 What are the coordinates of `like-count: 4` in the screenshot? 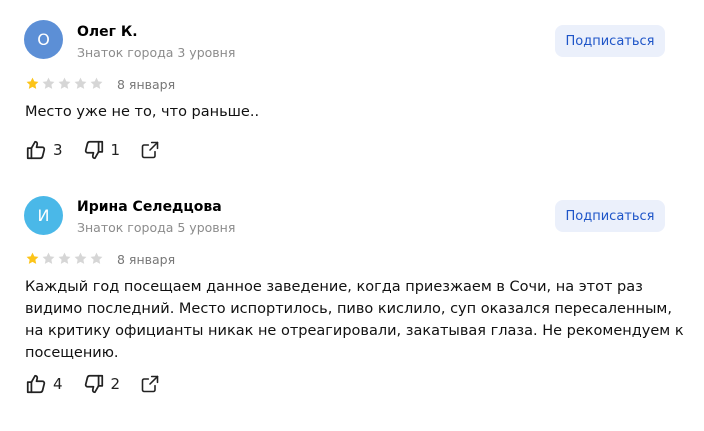 It's located at (58, 384).